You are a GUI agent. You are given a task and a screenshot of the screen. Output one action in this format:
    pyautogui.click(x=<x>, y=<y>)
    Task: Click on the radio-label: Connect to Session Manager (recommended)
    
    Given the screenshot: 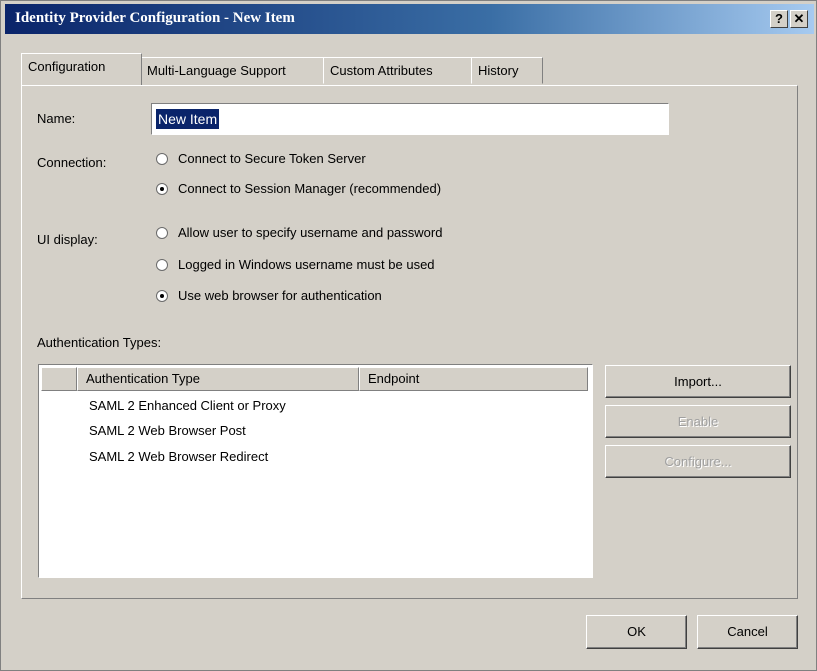 What is the action you would take?
    pyautogui.click(x=310, y=188)
    